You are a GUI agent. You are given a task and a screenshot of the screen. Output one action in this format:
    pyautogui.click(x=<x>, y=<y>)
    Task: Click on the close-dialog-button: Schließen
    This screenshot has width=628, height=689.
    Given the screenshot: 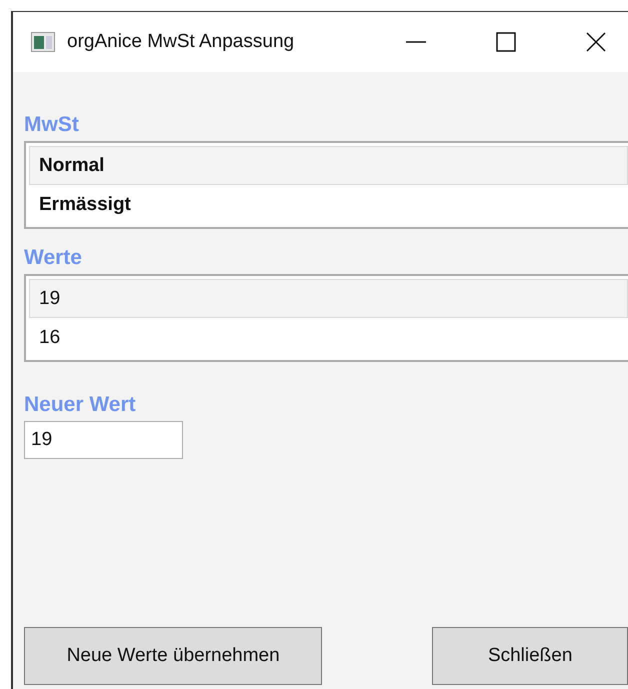 What is the action you would take?
    pyautogui.click(x=530, y=656)
    